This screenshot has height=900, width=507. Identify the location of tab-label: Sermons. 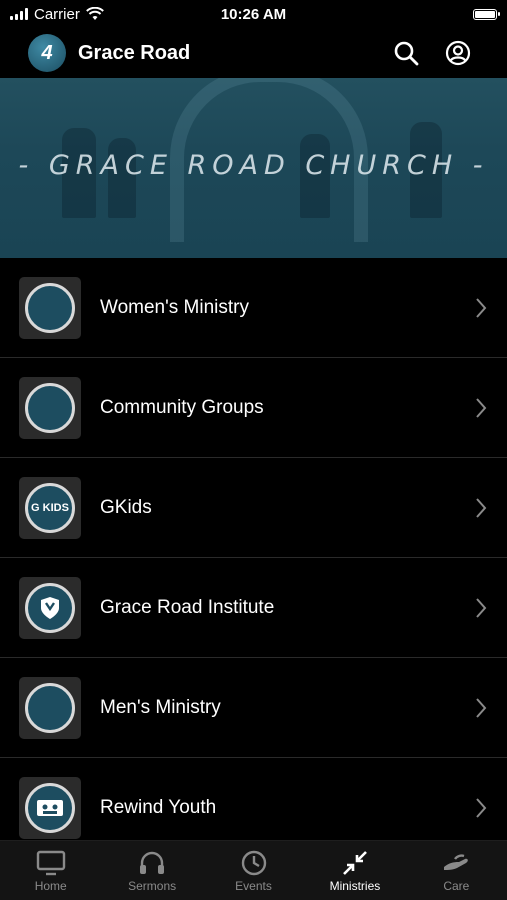
(152, 886).